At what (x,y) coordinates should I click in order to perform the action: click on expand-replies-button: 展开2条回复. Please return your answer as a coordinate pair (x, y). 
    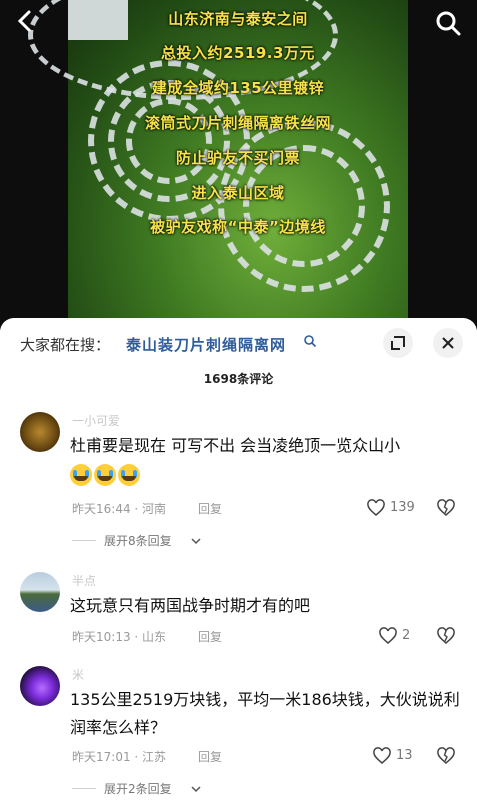
    Looking at the image, I should click on (138, 788).